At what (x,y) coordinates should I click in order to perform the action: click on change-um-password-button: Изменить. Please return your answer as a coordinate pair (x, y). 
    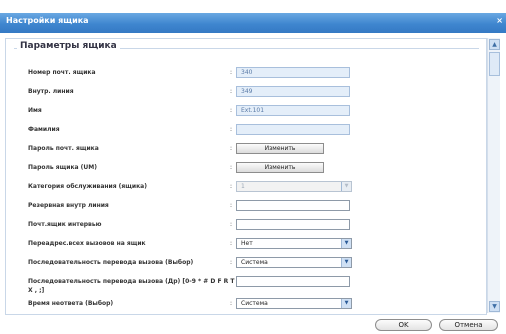
    Looking at the image, I should click on (280, 167).